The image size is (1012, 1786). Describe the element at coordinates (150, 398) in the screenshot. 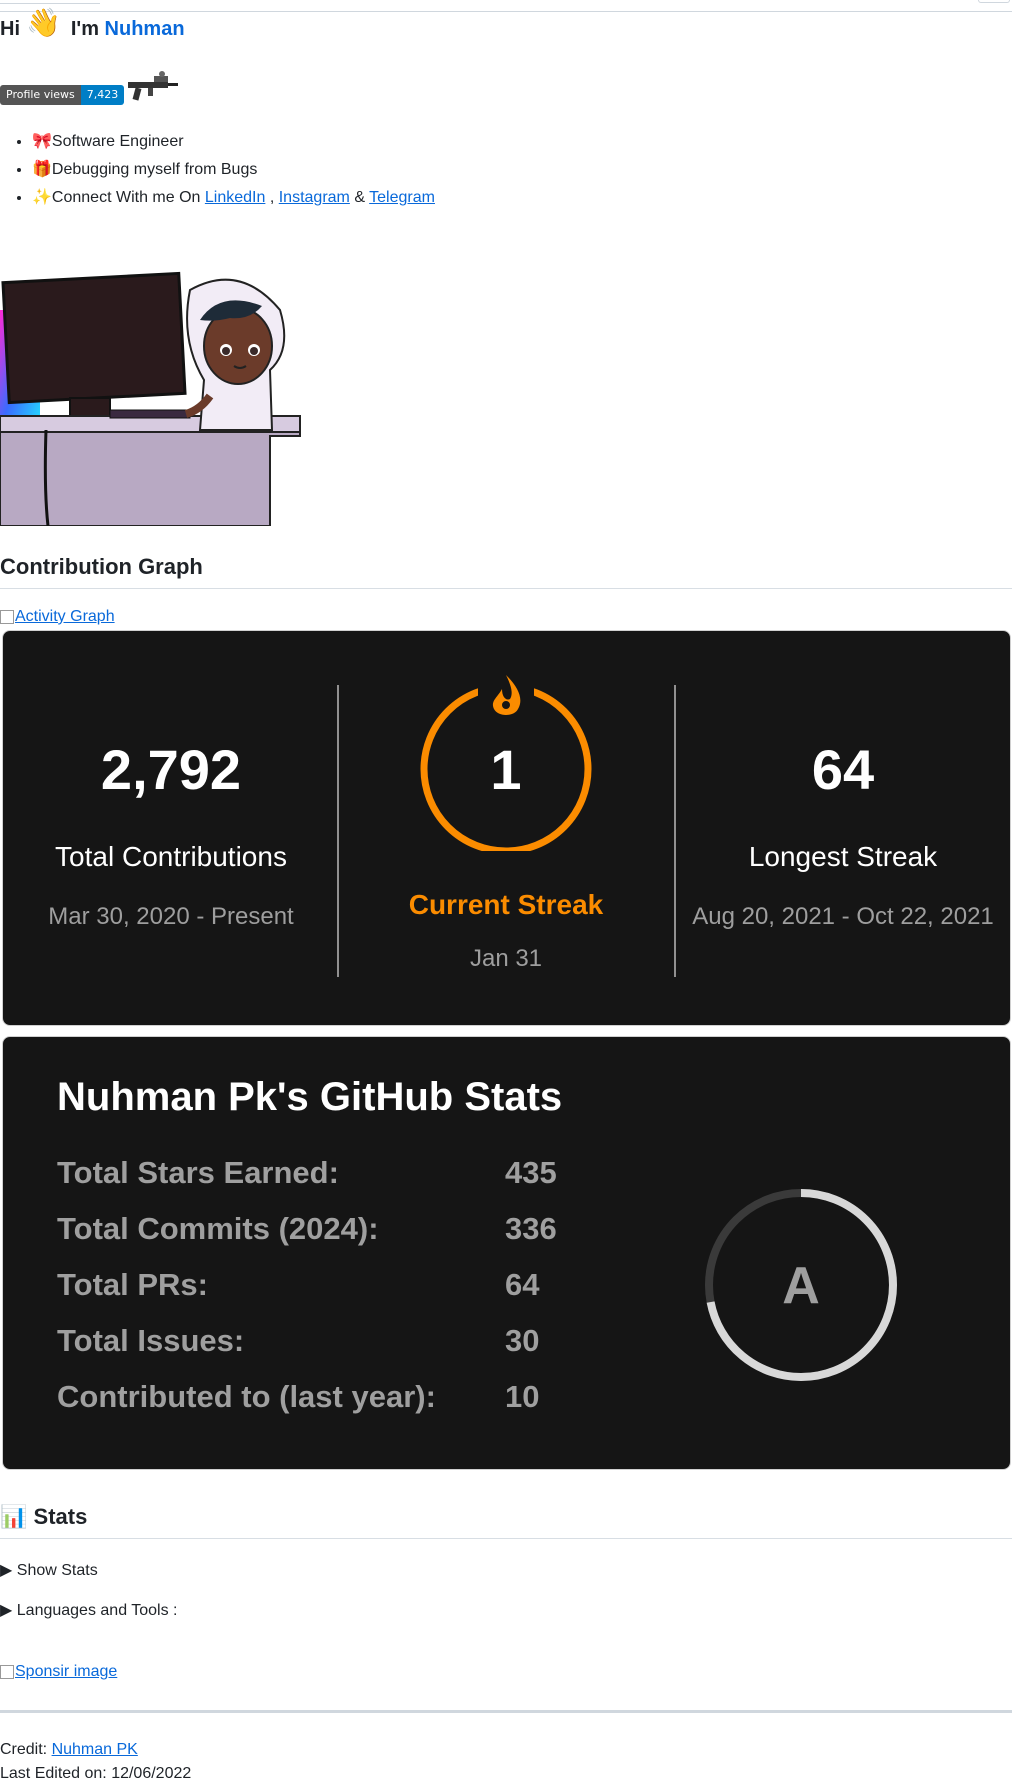

I see `coder-illustration` at that location.